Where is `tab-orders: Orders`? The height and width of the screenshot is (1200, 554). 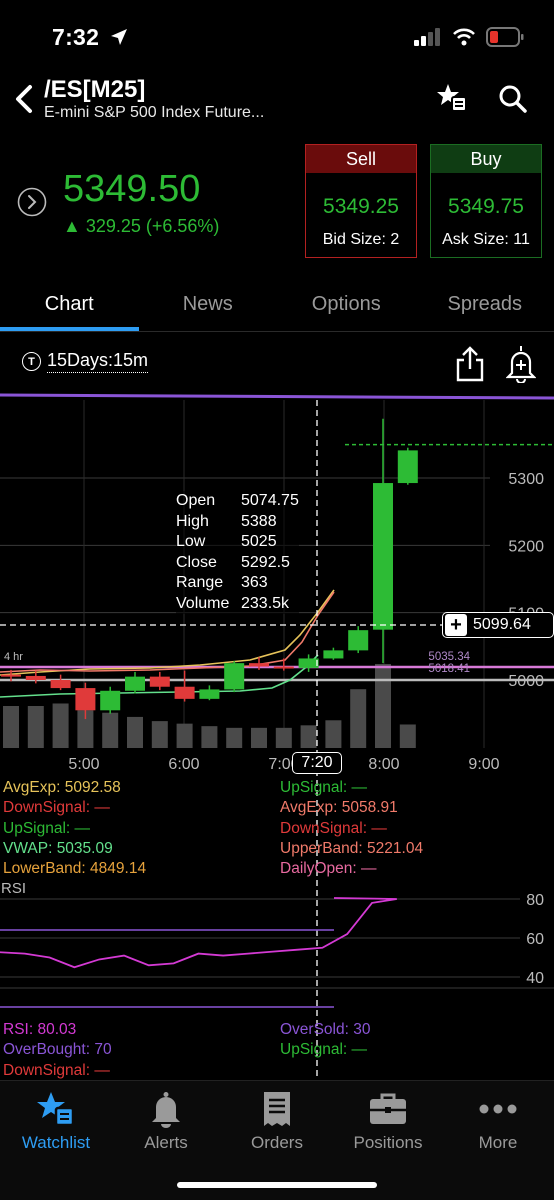
tab-orders: Orders is located at coordinates (277, 1121).